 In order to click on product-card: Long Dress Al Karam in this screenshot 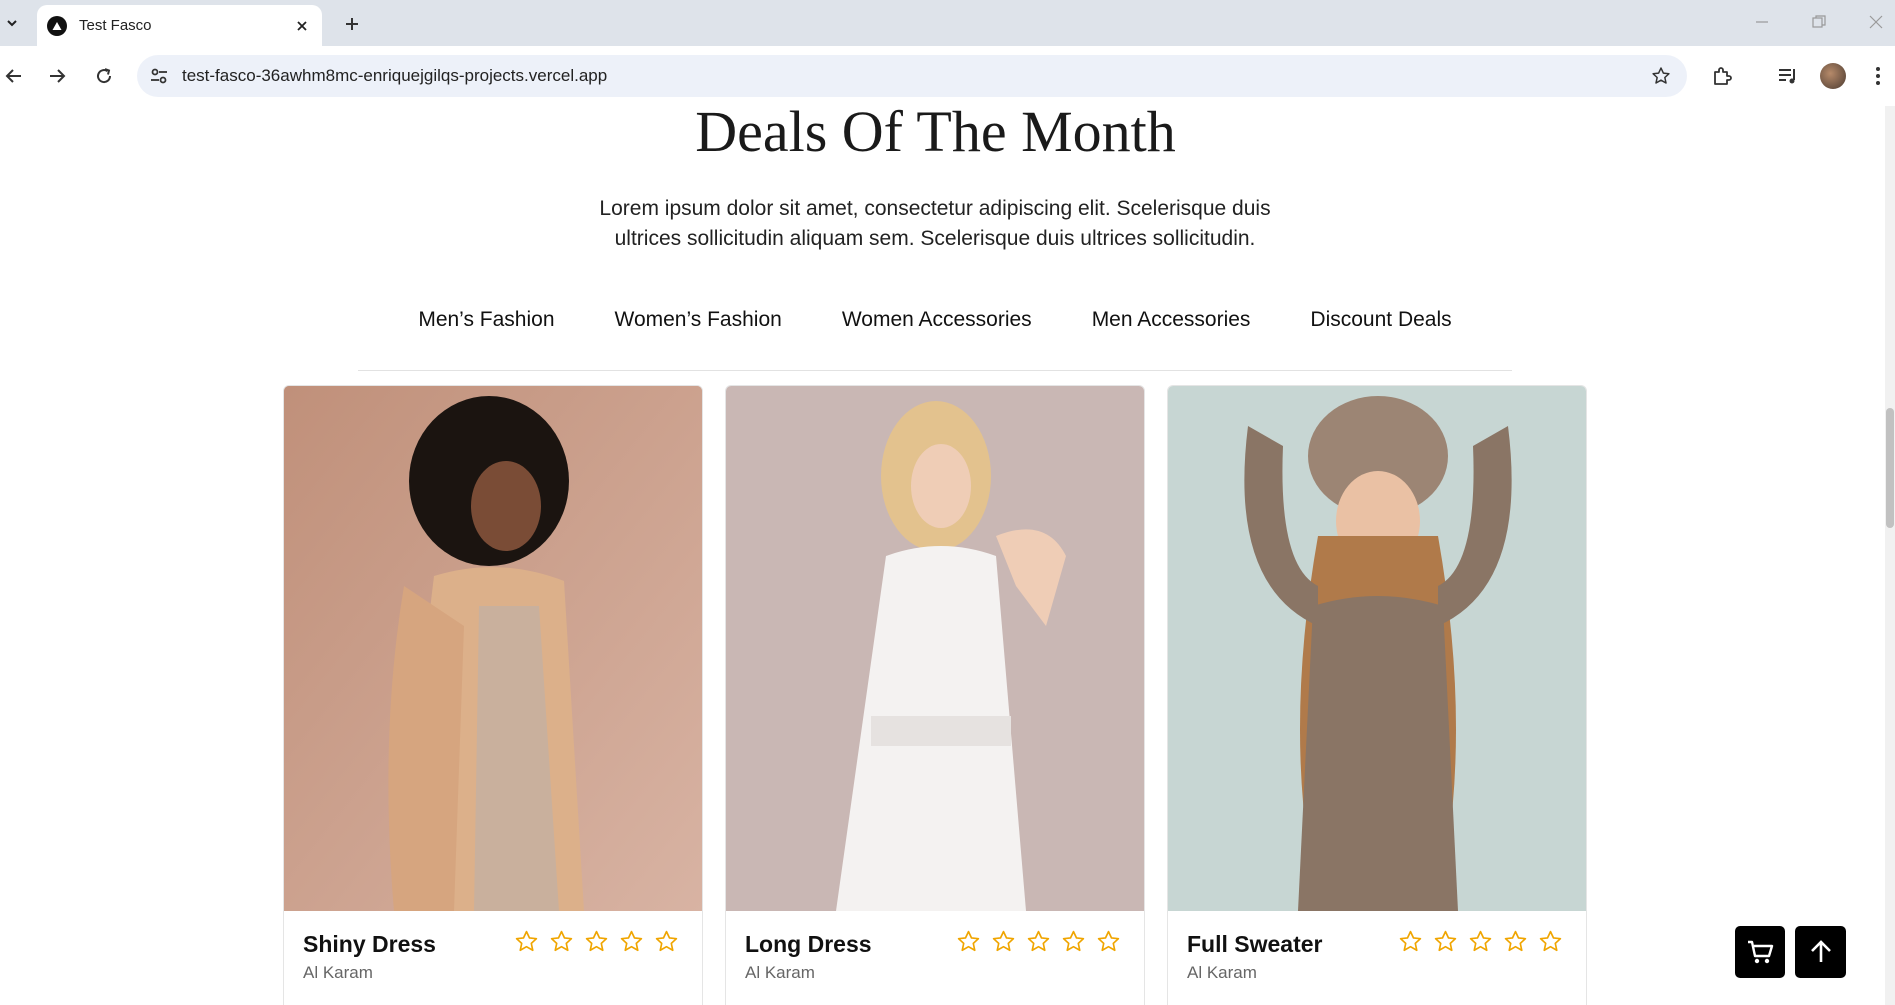, I will do `click(935, 695)`.